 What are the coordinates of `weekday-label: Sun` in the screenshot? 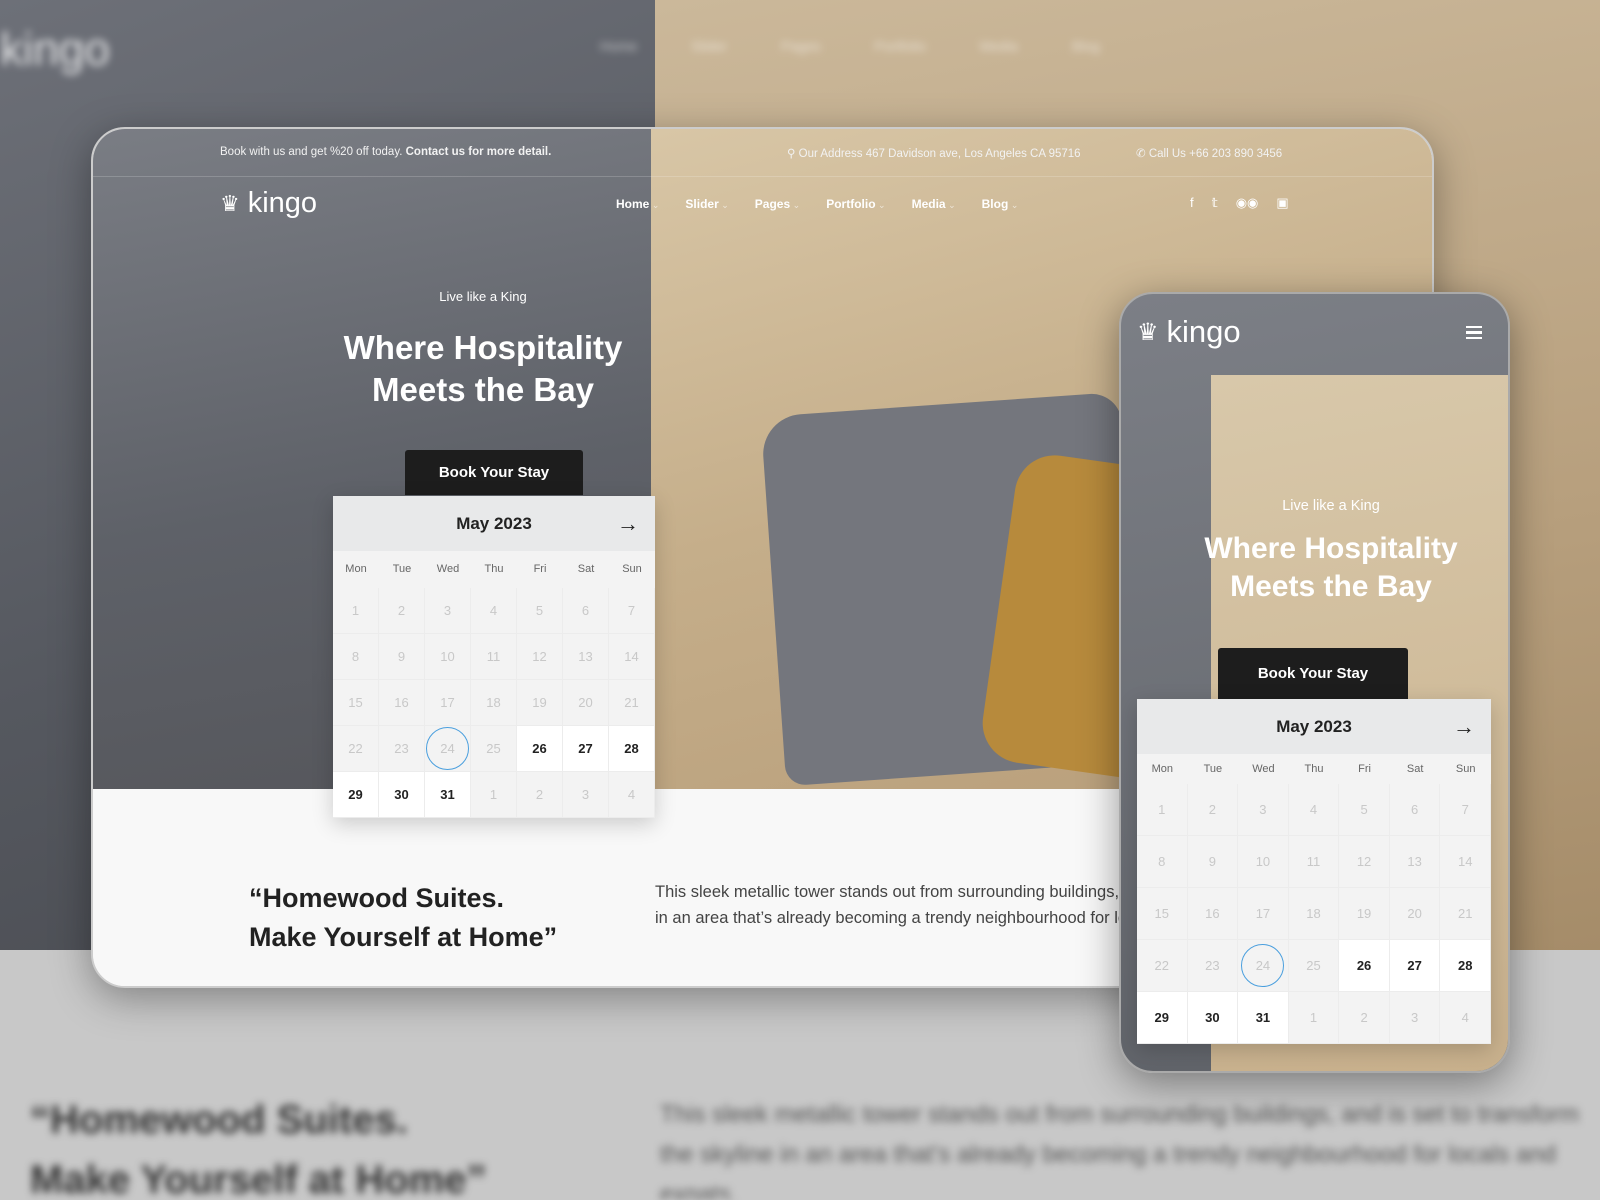 It's located at (1465, 769).